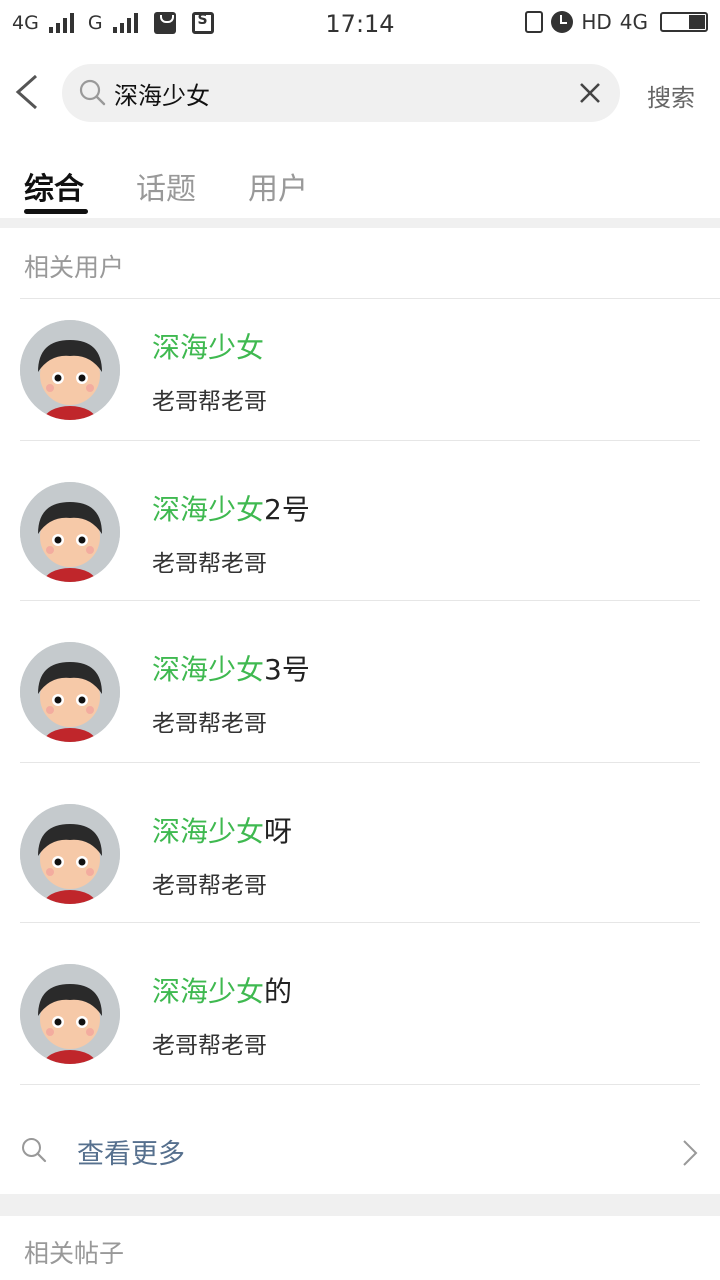  Describe the element at coordinates (633, 22) in the screenshot. I see `network-4g-label-right: 4G` at that location.